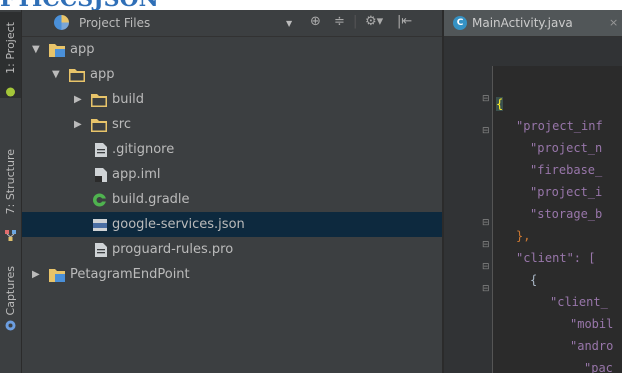  I want to click on code-line: "storage_b, so click(566, 214).